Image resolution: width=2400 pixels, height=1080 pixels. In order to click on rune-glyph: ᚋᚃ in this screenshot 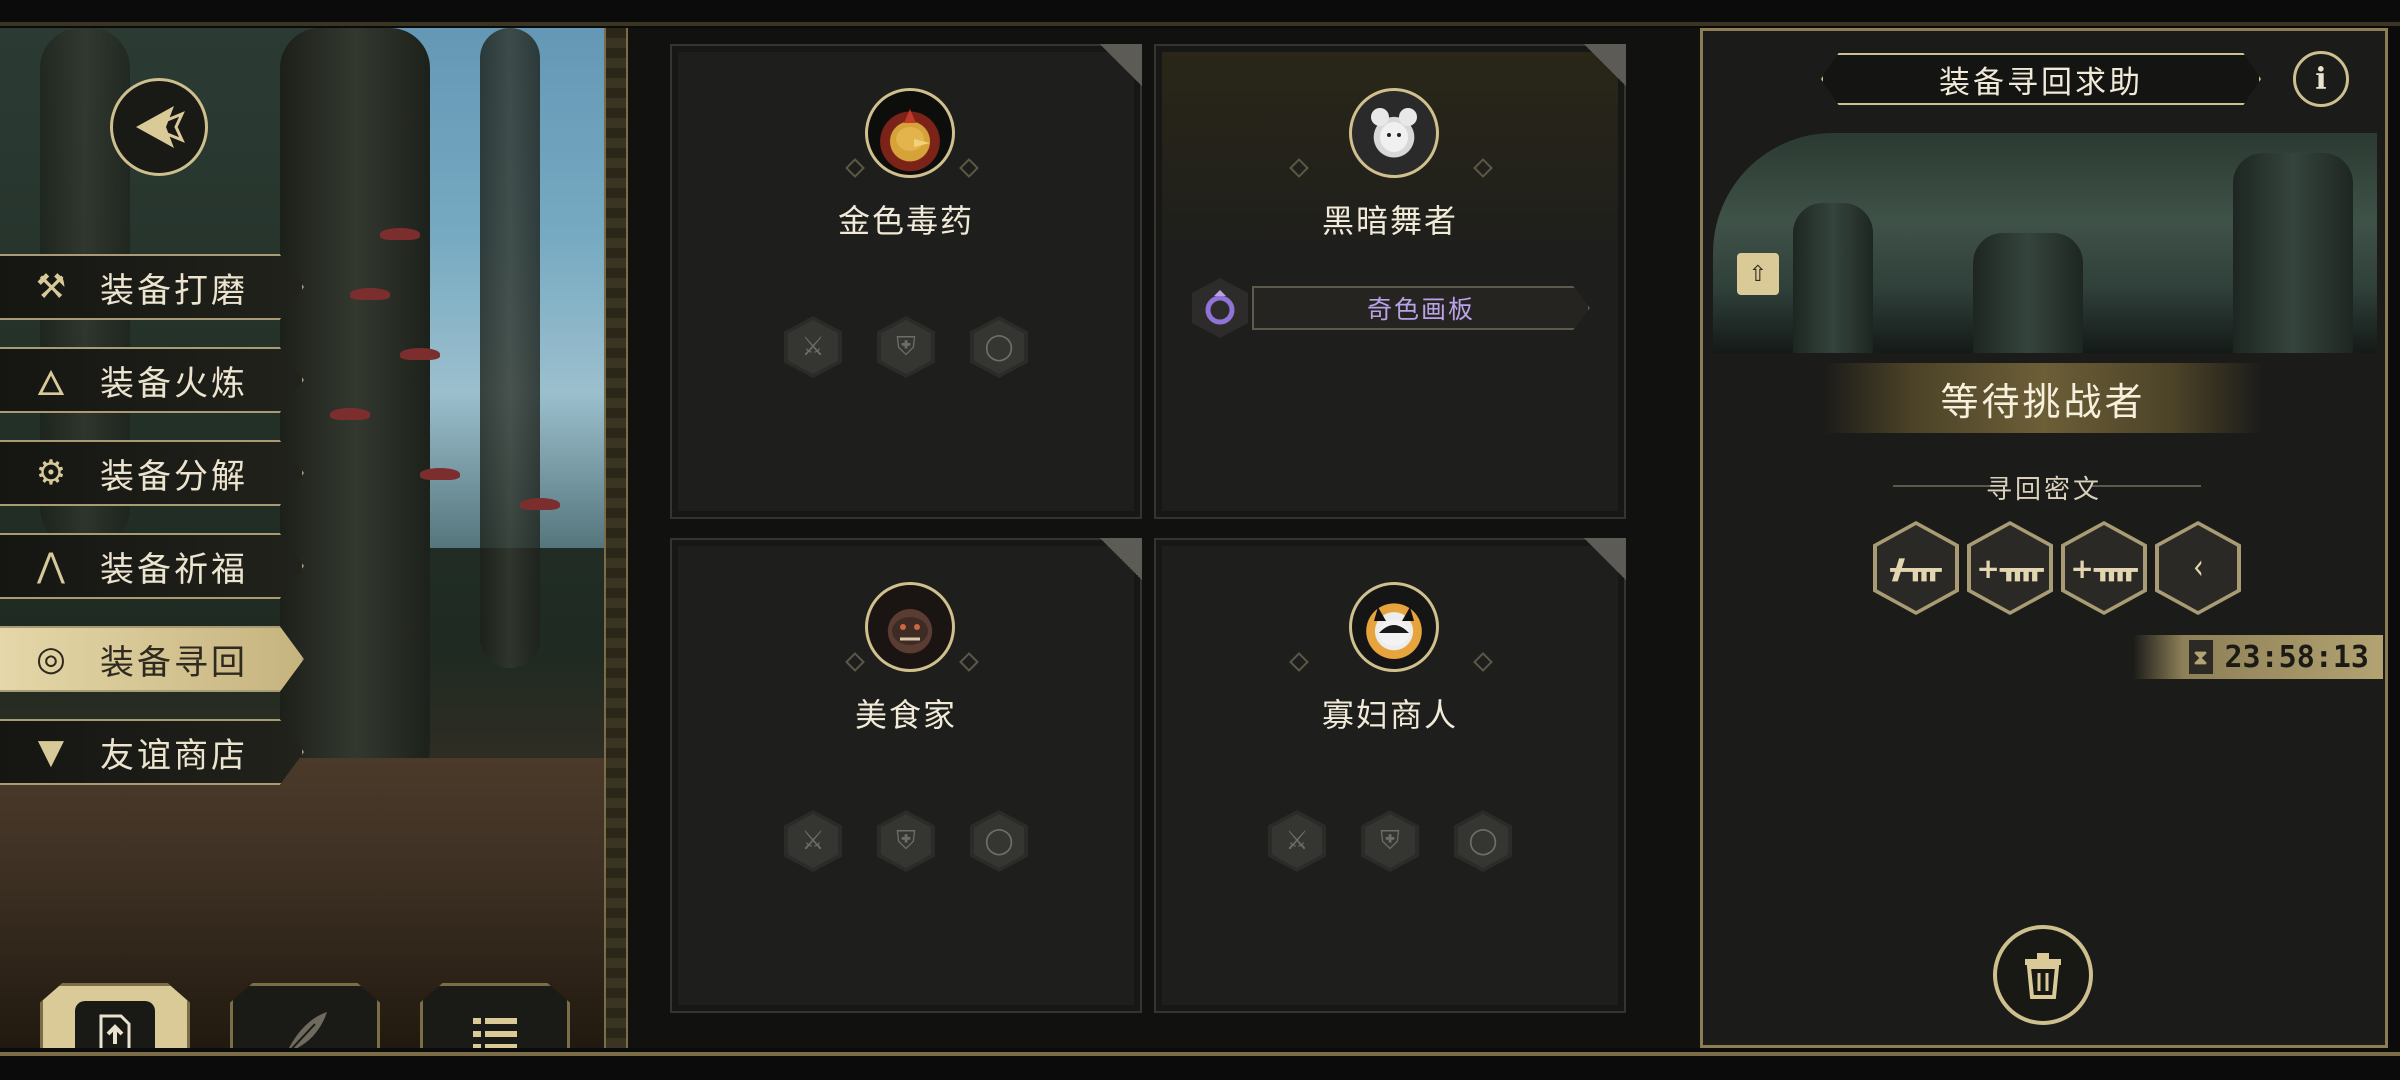, I will do `click(1916, 568)`.